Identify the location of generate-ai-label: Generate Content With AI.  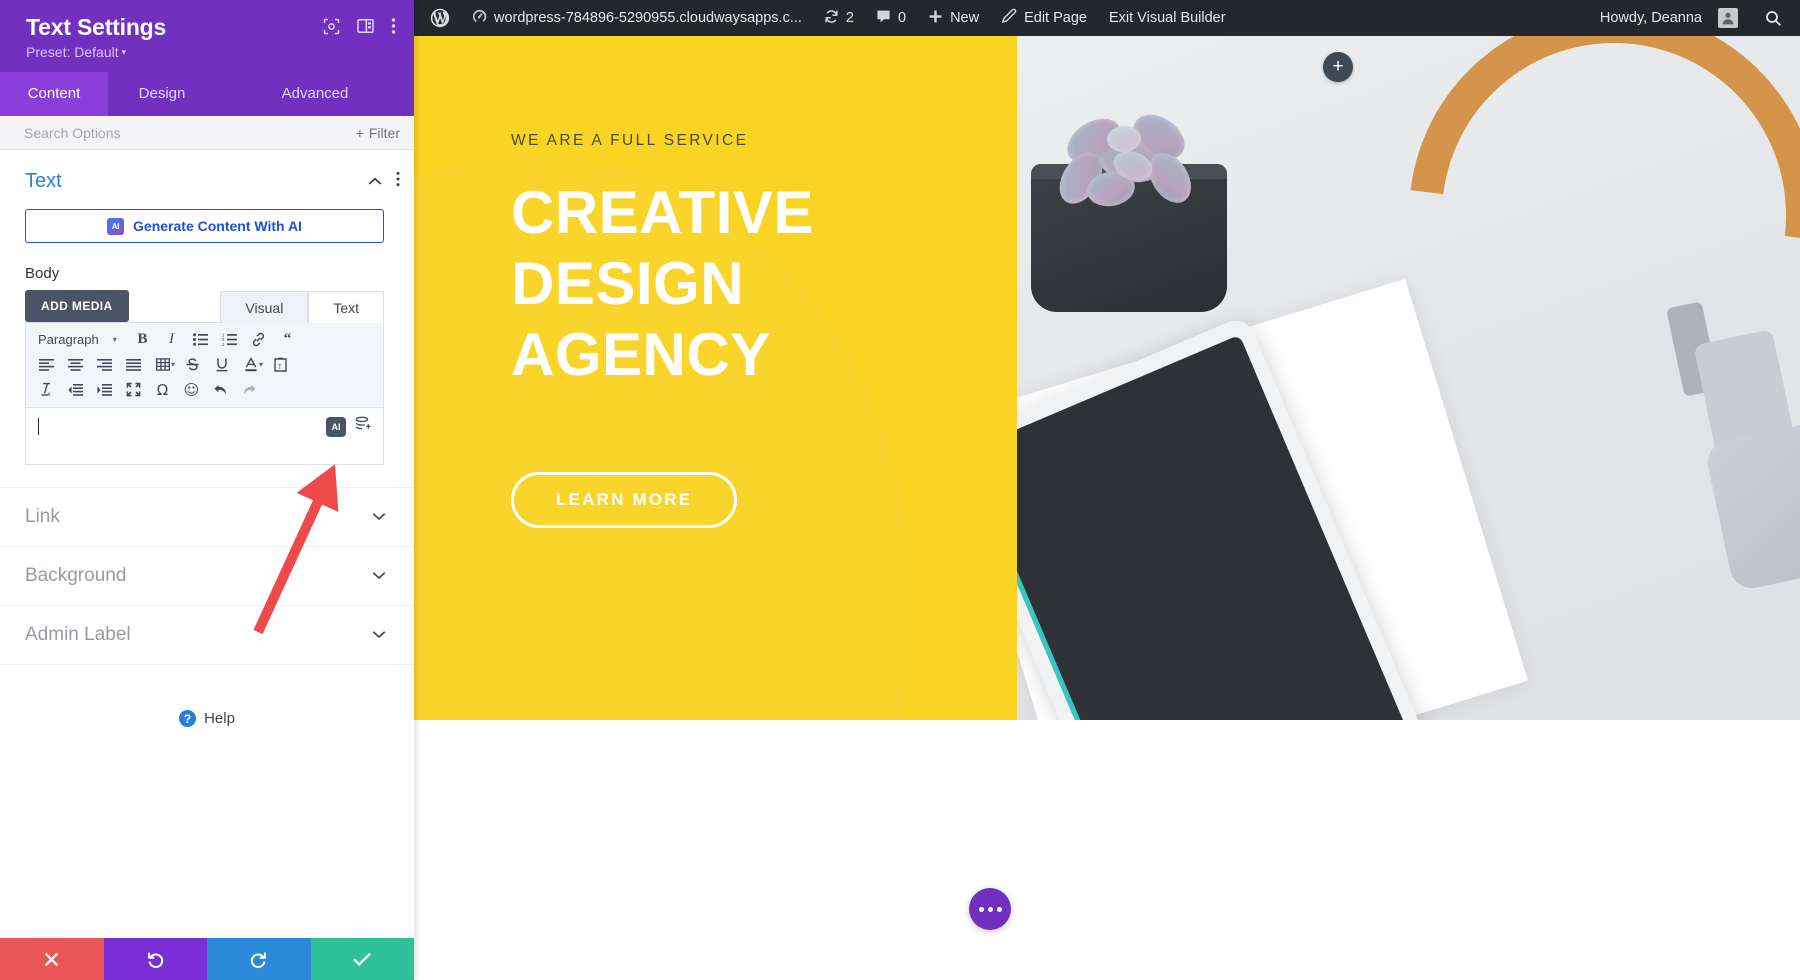
(217, 226).